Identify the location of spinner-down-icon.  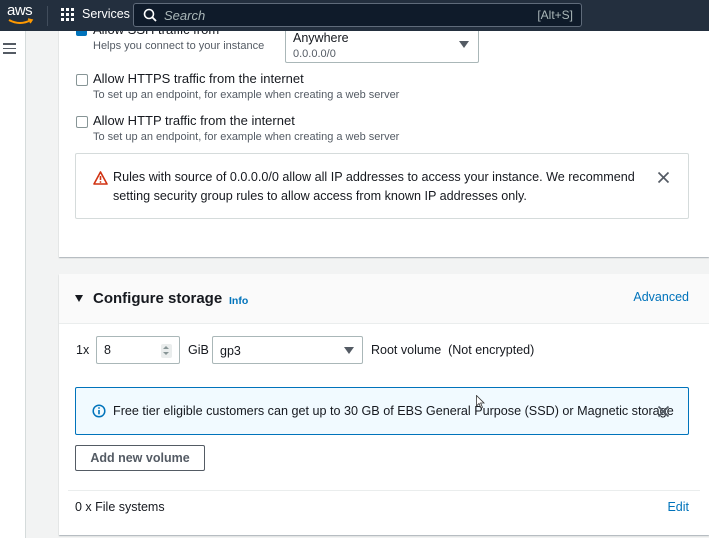
(166, 353).